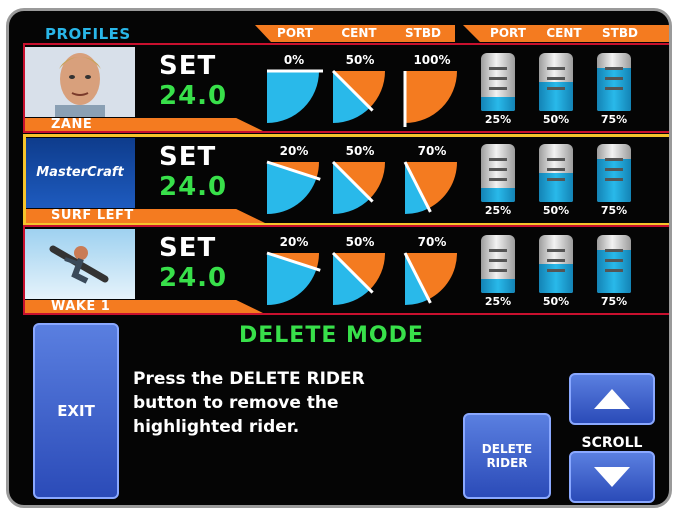  What do you see at coordinates (294, 60) in the screenshot?
I see `gauge-percent: 0%` at bounding box center [294, 60].